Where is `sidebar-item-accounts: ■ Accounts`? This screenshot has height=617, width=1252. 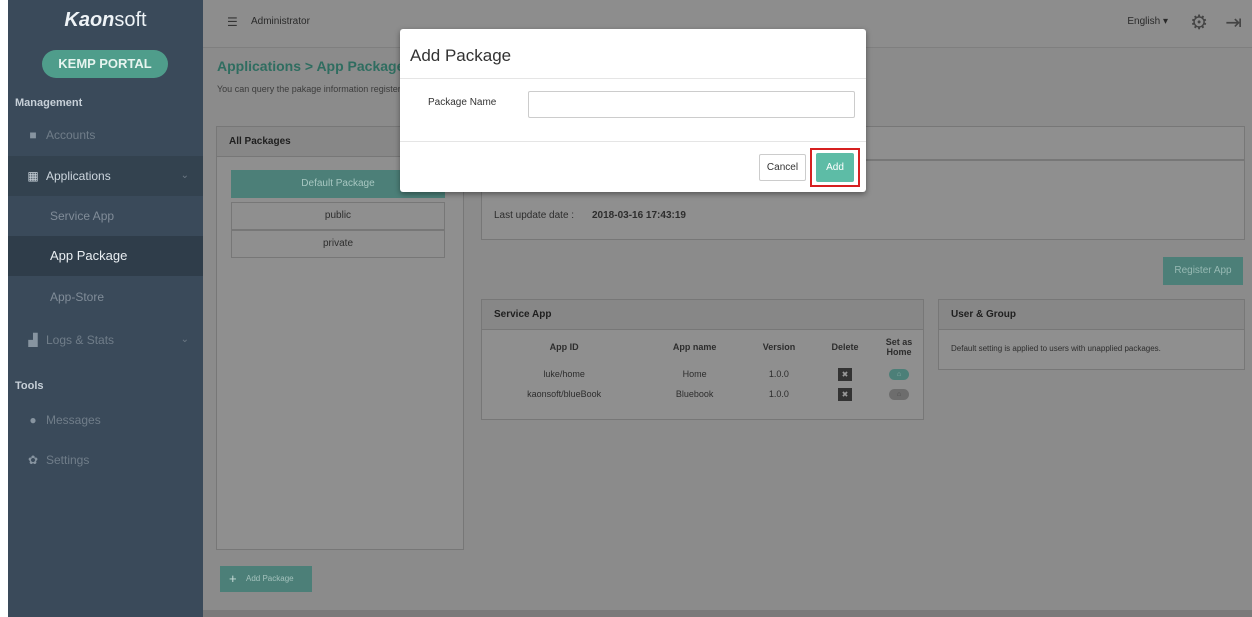 sidebar-item-accounts: ■ Accounts is located at coordinates (105, 135).